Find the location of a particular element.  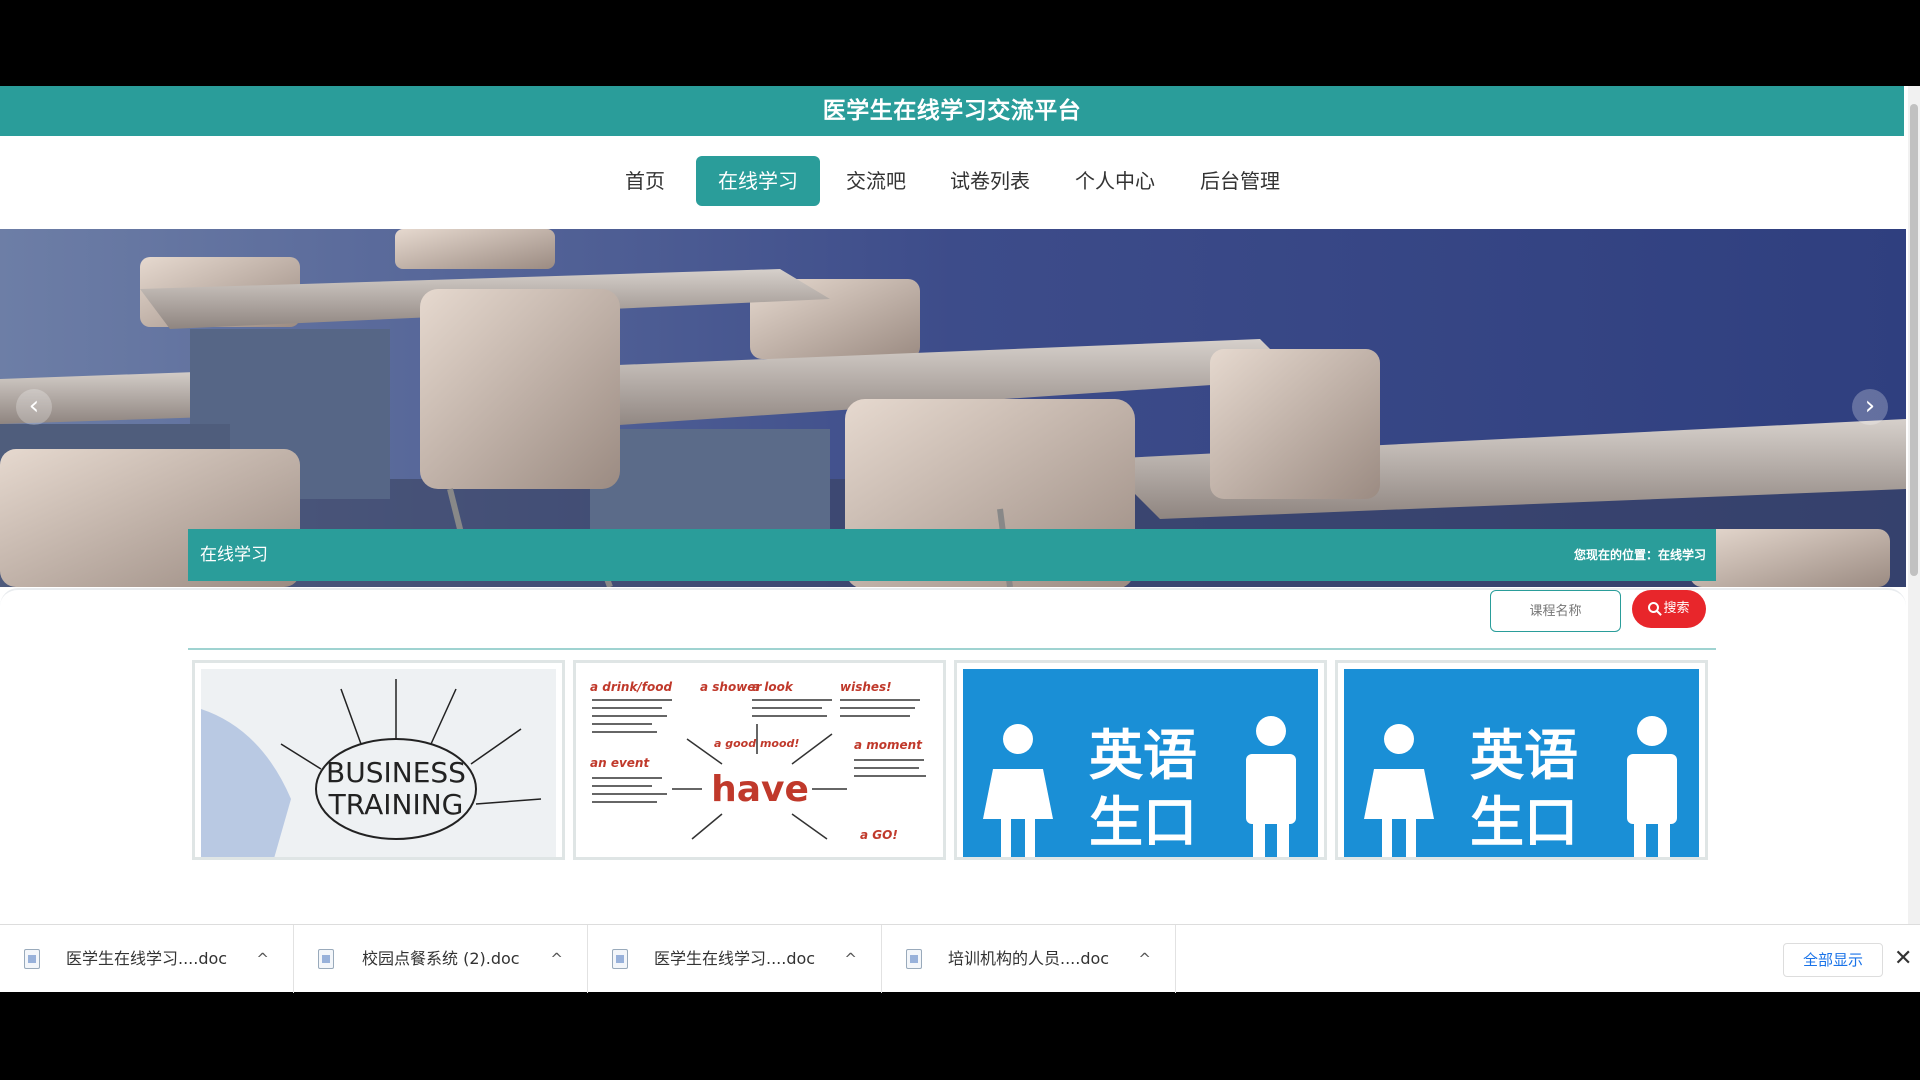

main-nav: 首页 在线学习 交流吧 试卷列表 个人中心 后台管理 is located at coordinates (952, 182).